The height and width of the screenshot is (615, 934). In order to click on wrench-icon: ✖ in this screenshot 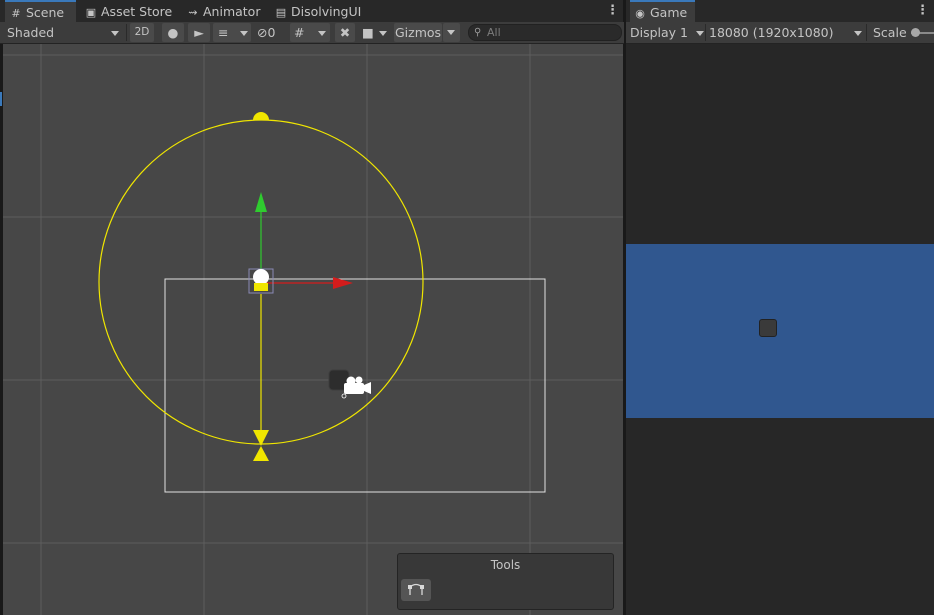, I will do `click(345, 32)`.